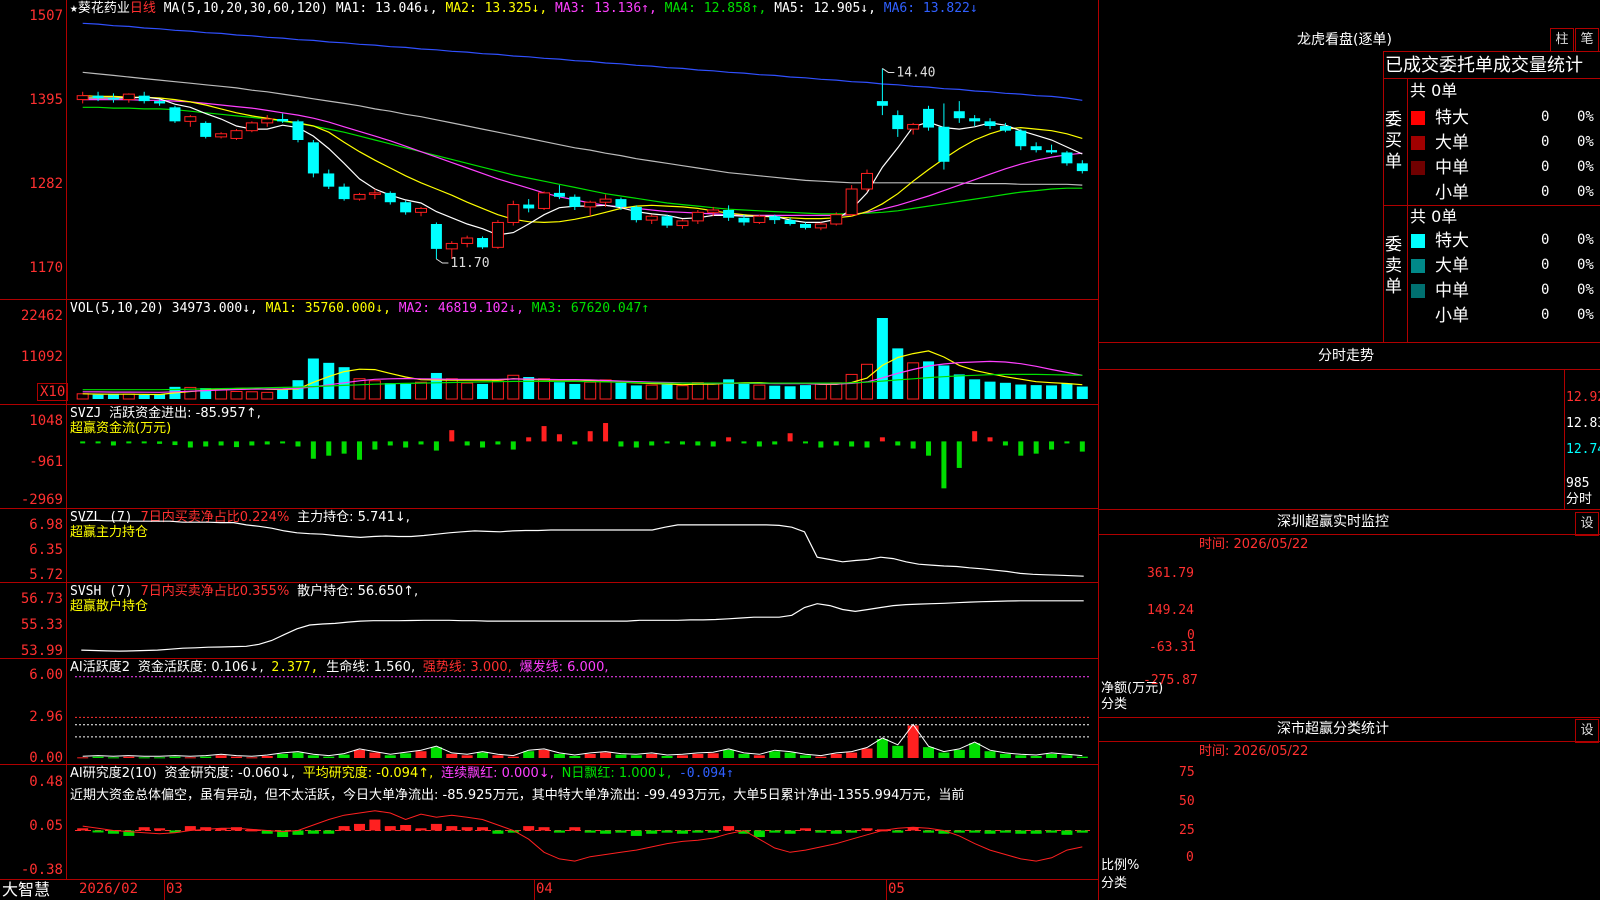 The height and width of the screenshot is (900, 1600). I want to click on sz-time: 时间: 2026/05/22, so click(1254, 544).